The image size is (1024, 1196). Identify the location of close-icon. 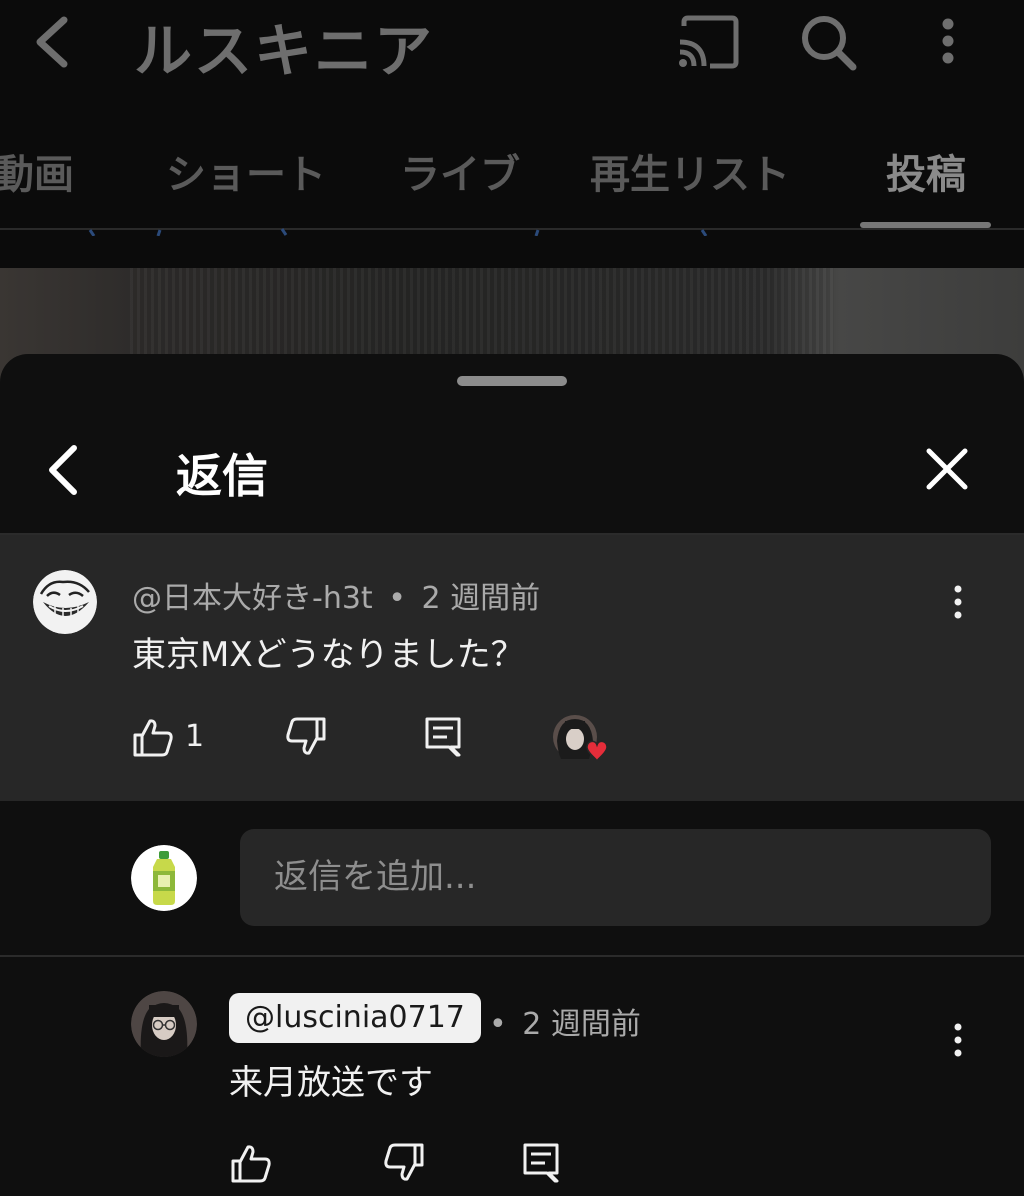
(947, 469).